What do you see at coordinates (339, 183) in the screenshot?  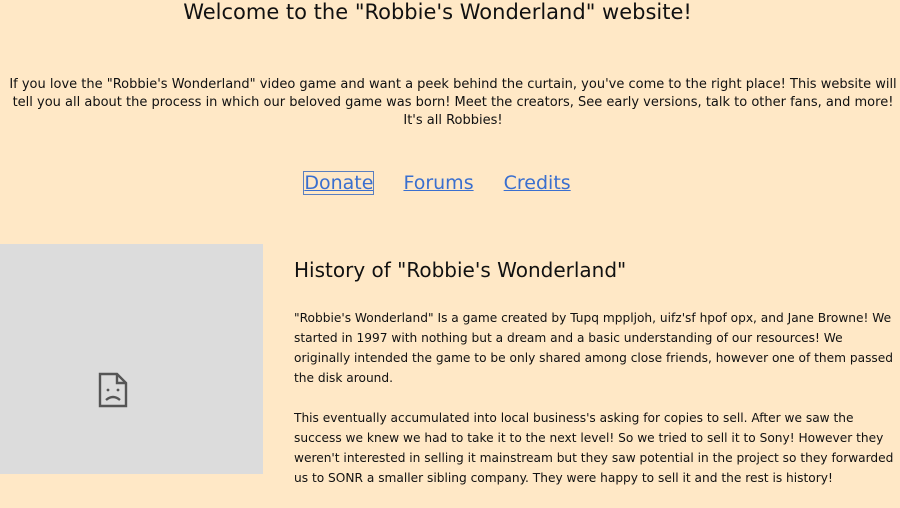 I see `donate-link: Donate` at bounding box center [339, 183].